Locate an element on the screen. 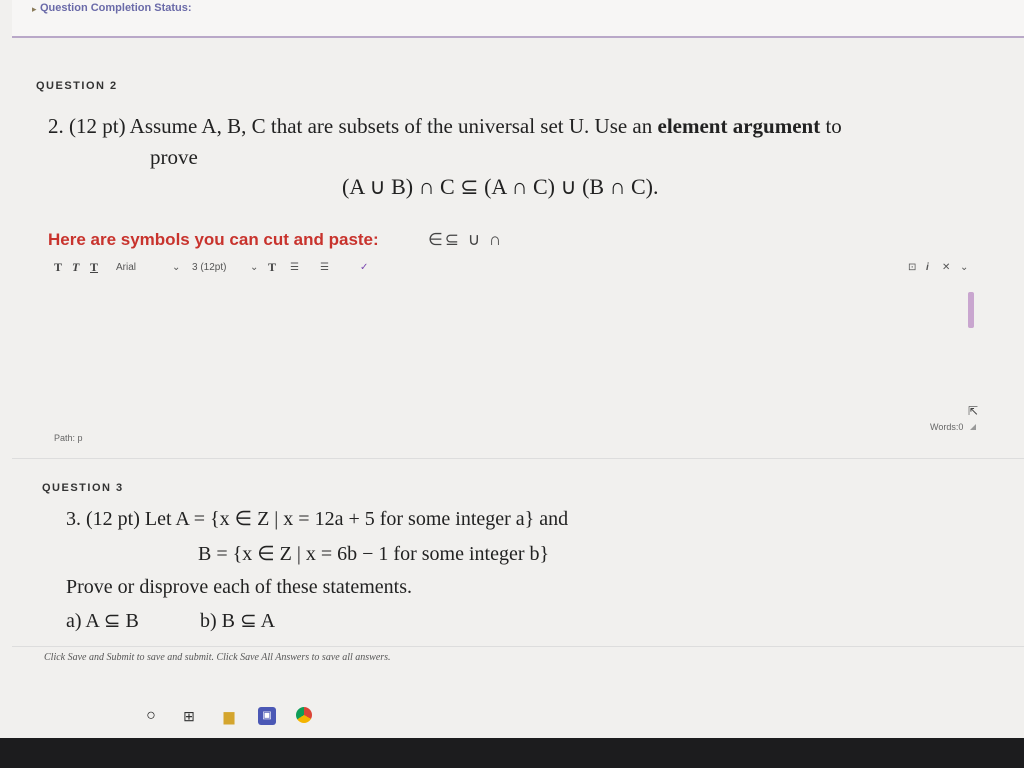 This screenshot has height=768, width=1024. teams-icon: ▣ is located at coordinates (267, 716).